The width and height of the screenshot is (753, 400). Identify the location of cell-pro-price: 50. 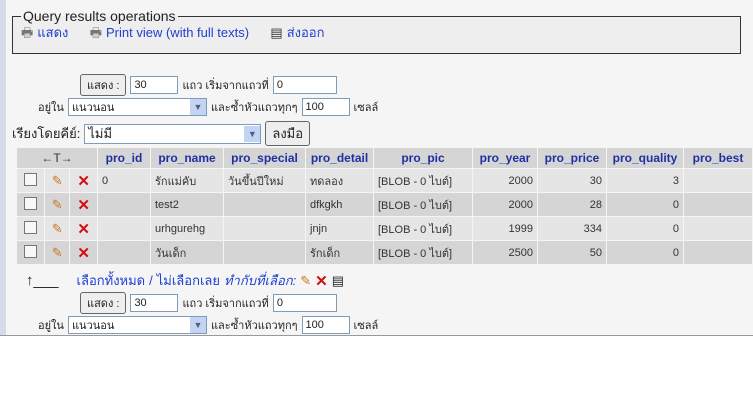
(572, 252).